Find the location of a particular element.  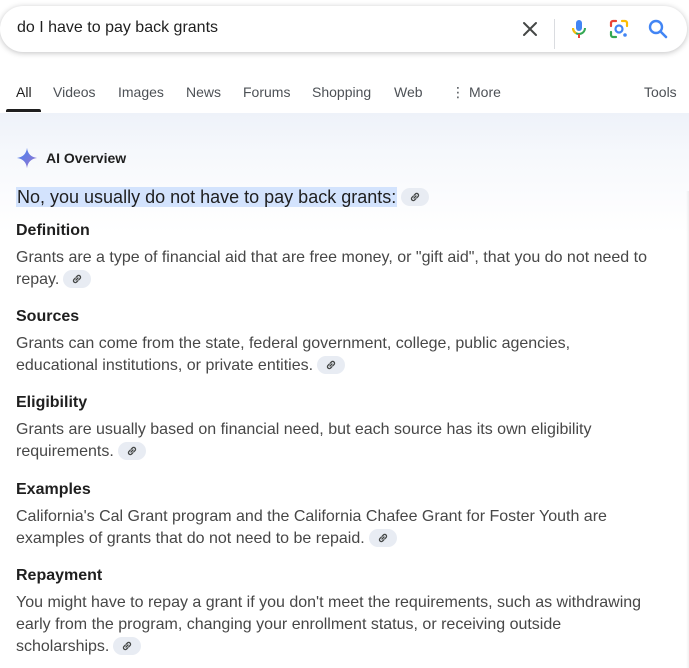

tools-button: Tools is located at coordinates (660, 92).